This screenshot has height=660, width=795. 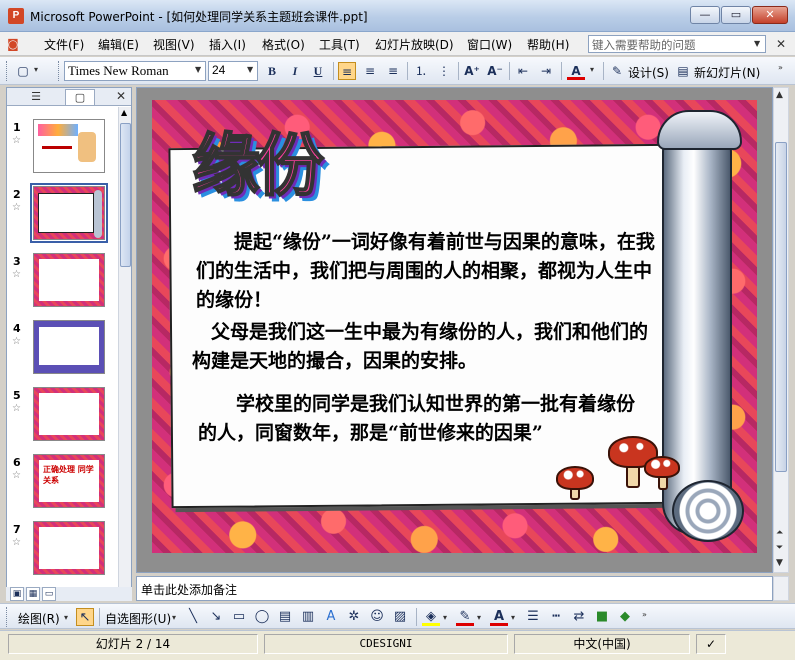 What do you see at coordinates (64, 44) in the screenshot?
I see `menu-file: 文件(F)` at bounding box center [64, 44].